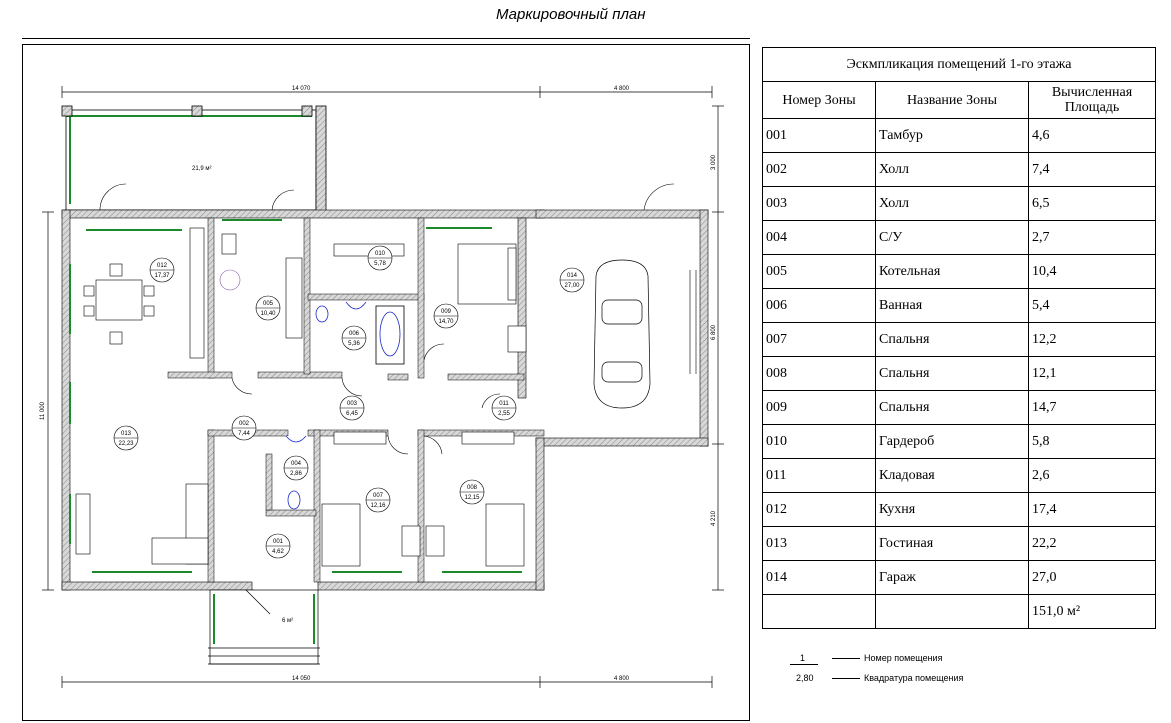 This screenshot has height=723, width=1171. I want to click on room-area-003: 6,45, so click(352, 414).